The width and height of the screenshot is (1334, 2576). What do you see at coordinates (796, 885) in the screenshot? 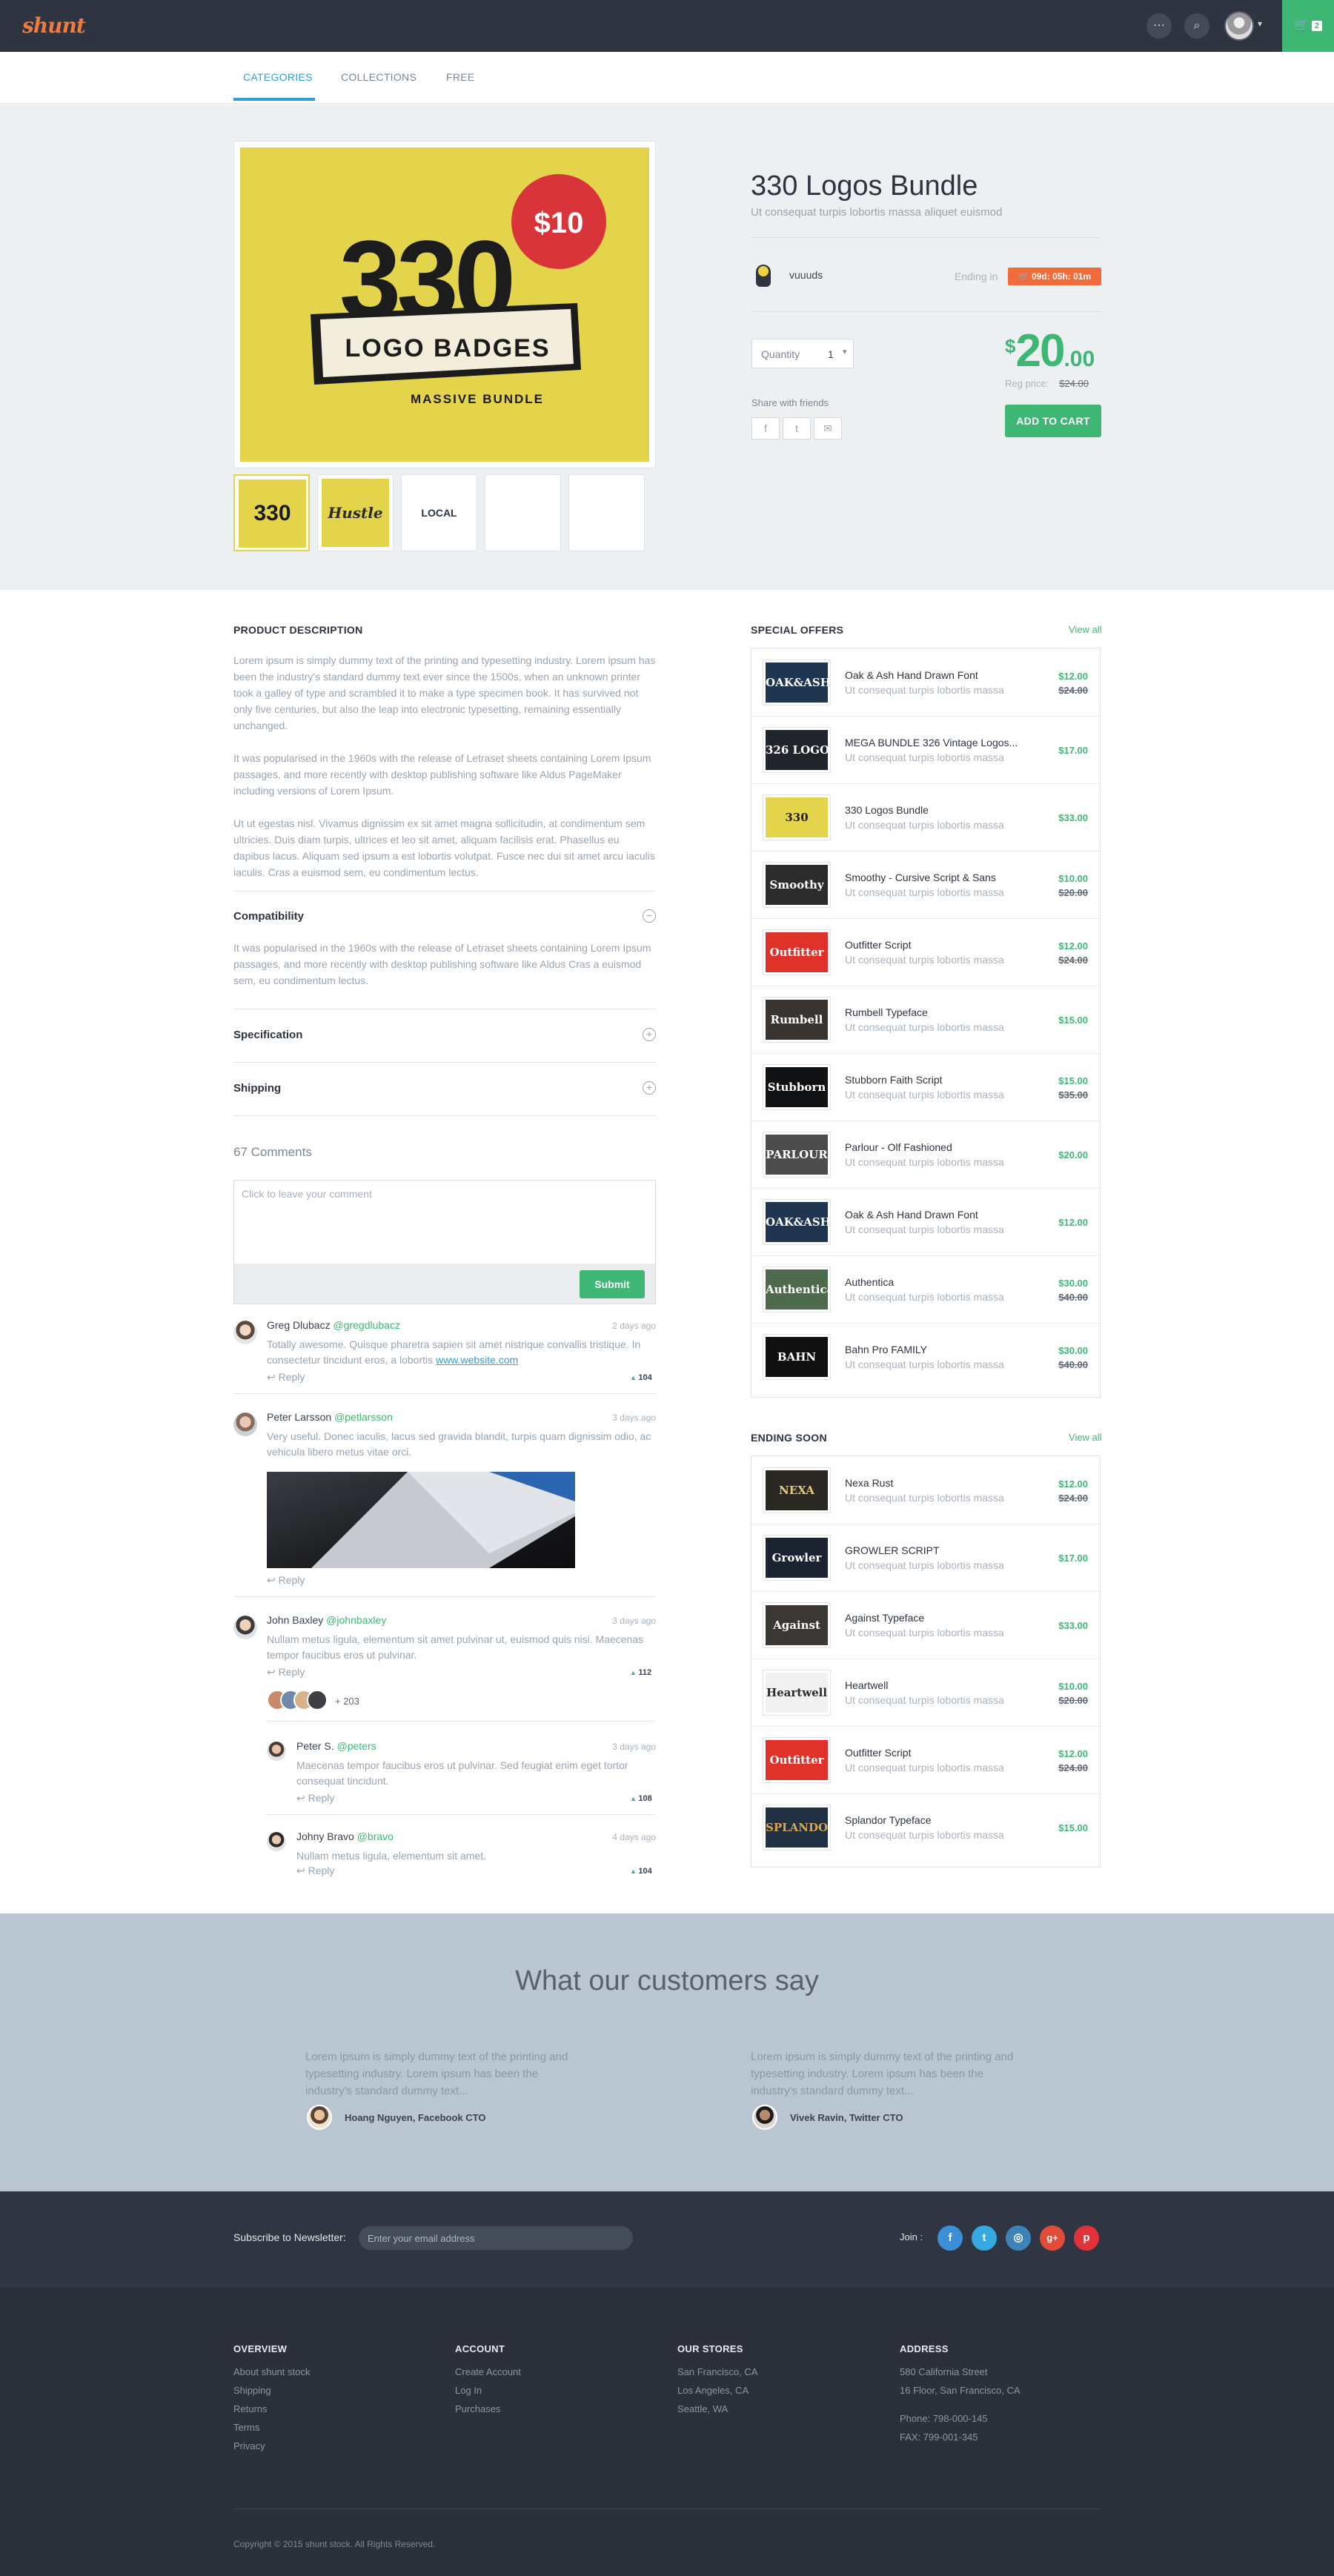
I see `product-thumbnail: Smoothy` at bounding box center [796, 885].